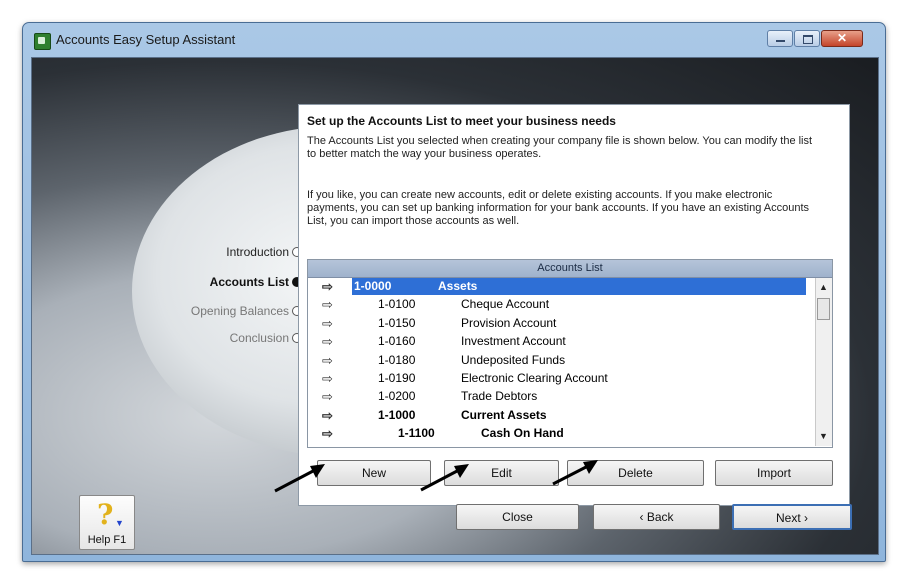  I want to click on account-number: 1-1100, so click(416, 433).